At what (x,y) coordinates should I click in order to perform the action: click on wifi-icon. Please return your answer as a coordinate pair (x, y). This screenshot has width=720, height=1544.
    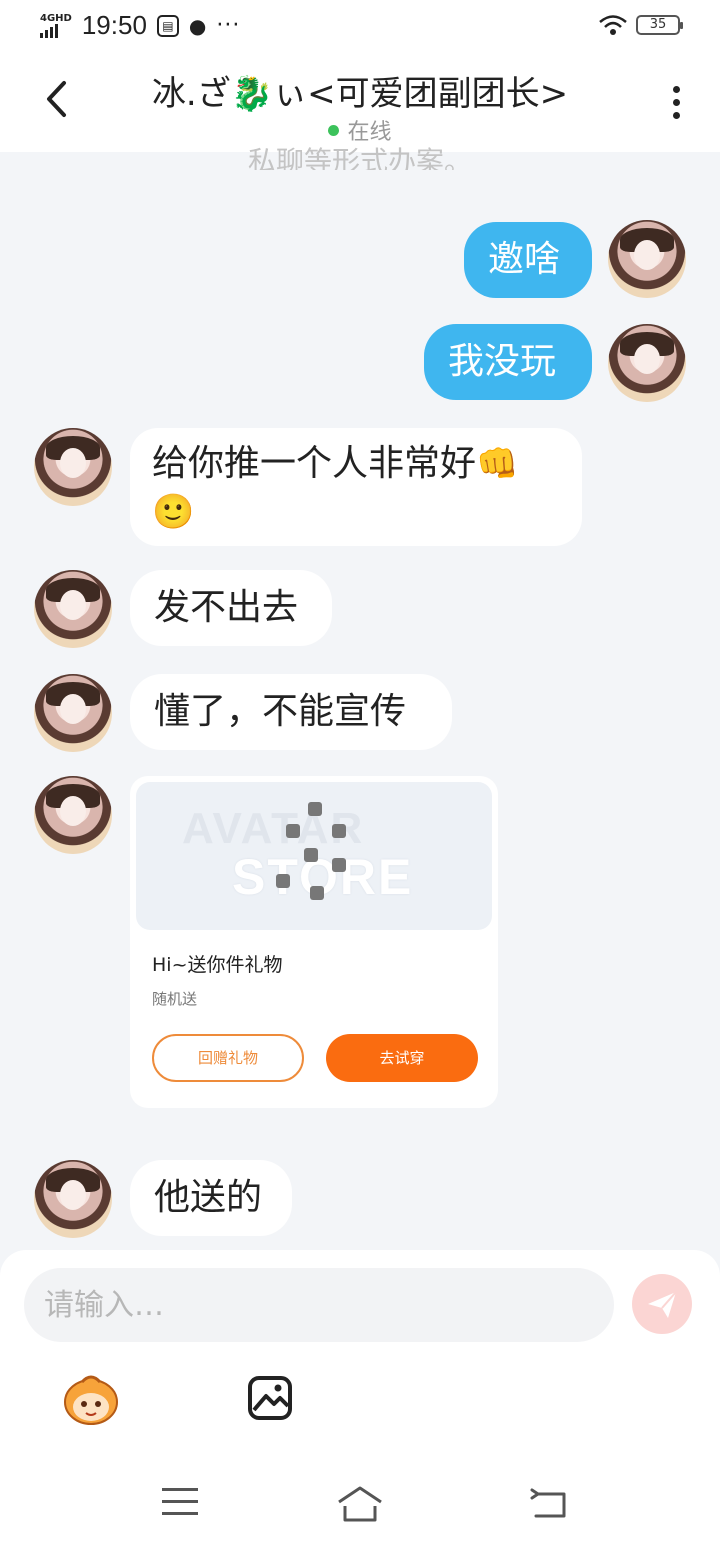
    Looking at the image, I should click on (613, 25).